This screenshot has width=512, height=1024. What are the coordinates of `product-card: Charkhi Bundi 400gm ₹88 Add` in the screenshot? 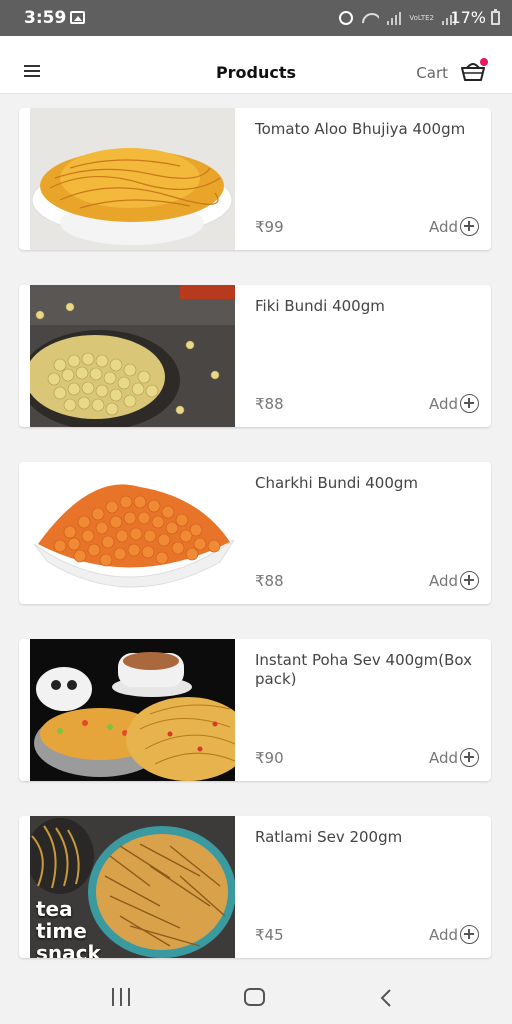 It's located at (255, 533).